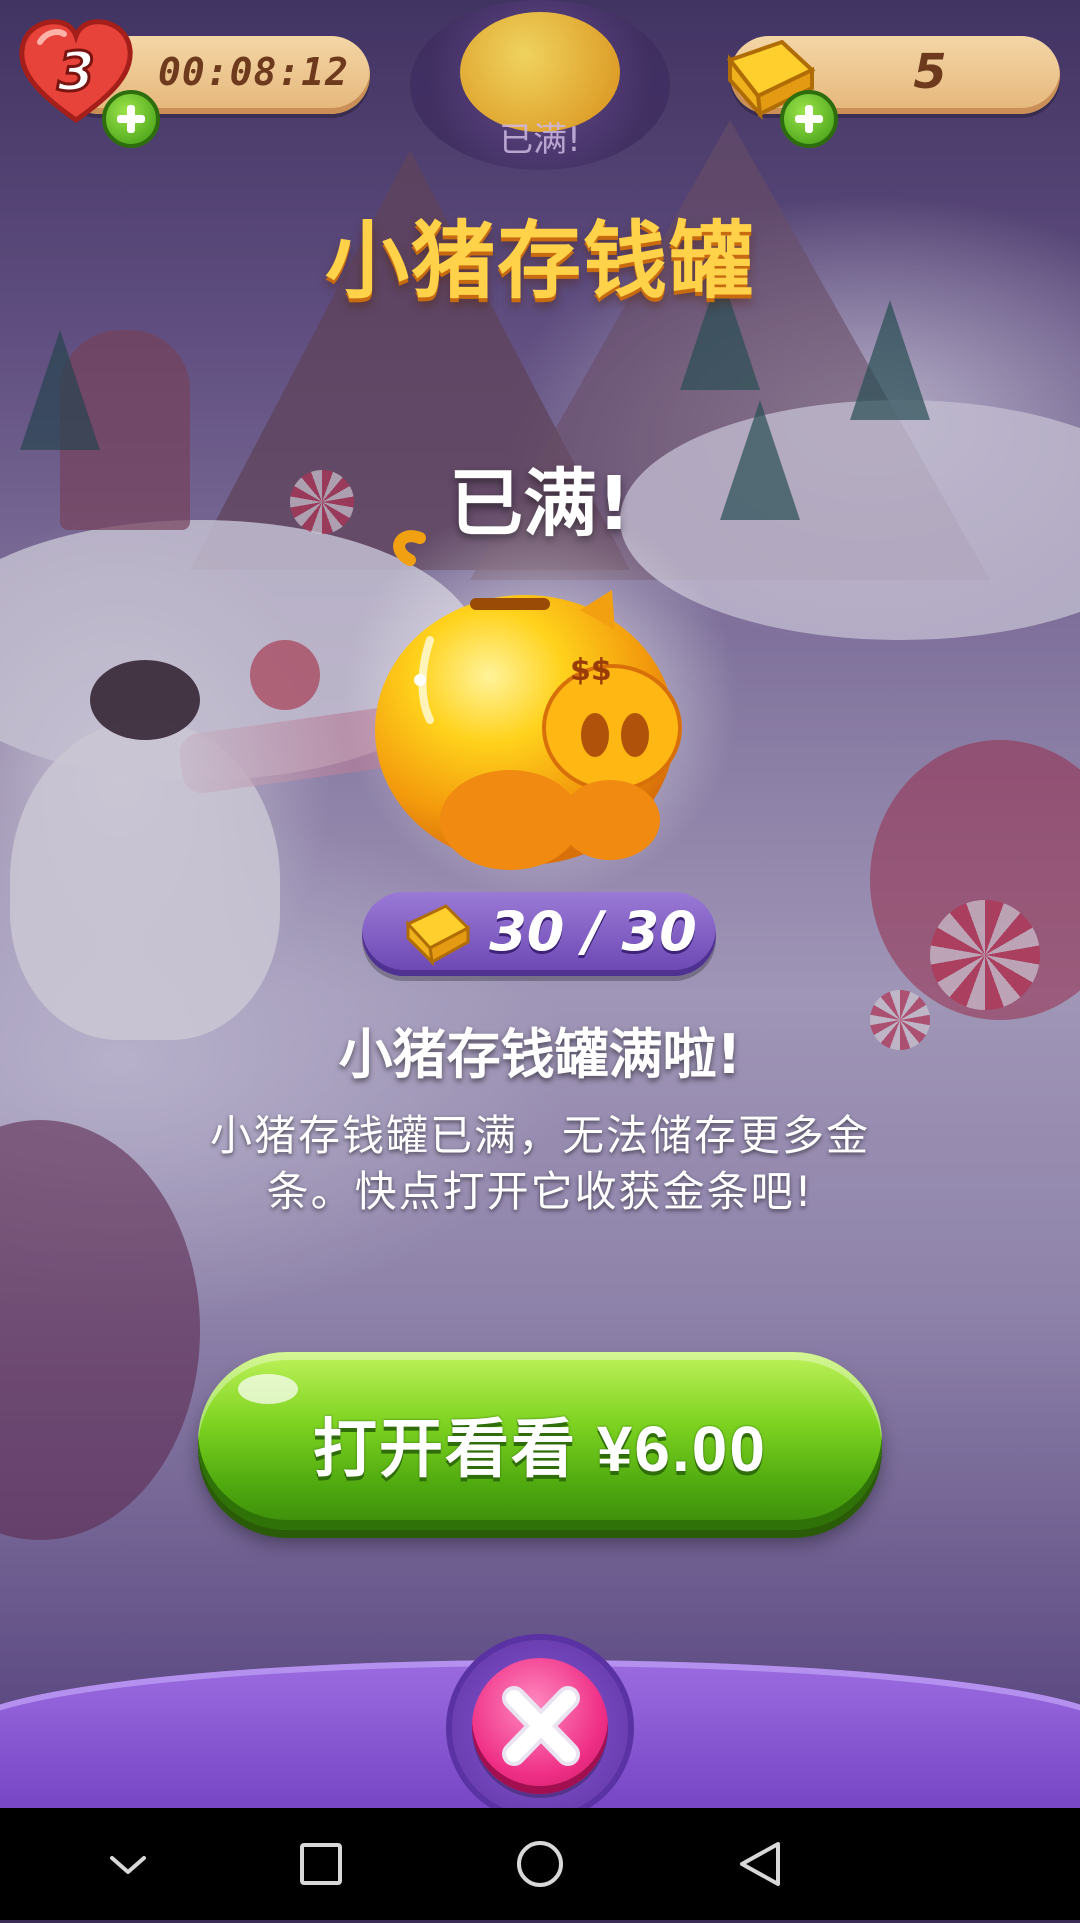 This screenshot has height=1923, width=1080. I want to click on close-button, so click(540, 1726).